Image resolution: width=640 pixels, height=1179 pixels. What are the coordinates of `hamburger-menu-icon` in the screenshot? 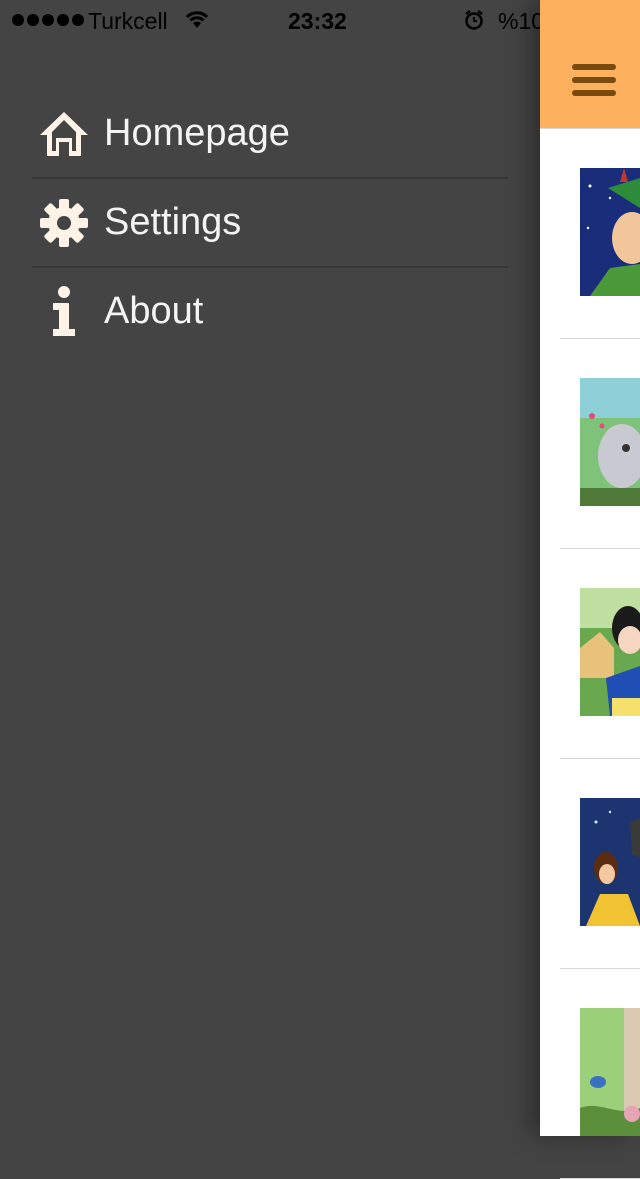 It's located at (594, 81).